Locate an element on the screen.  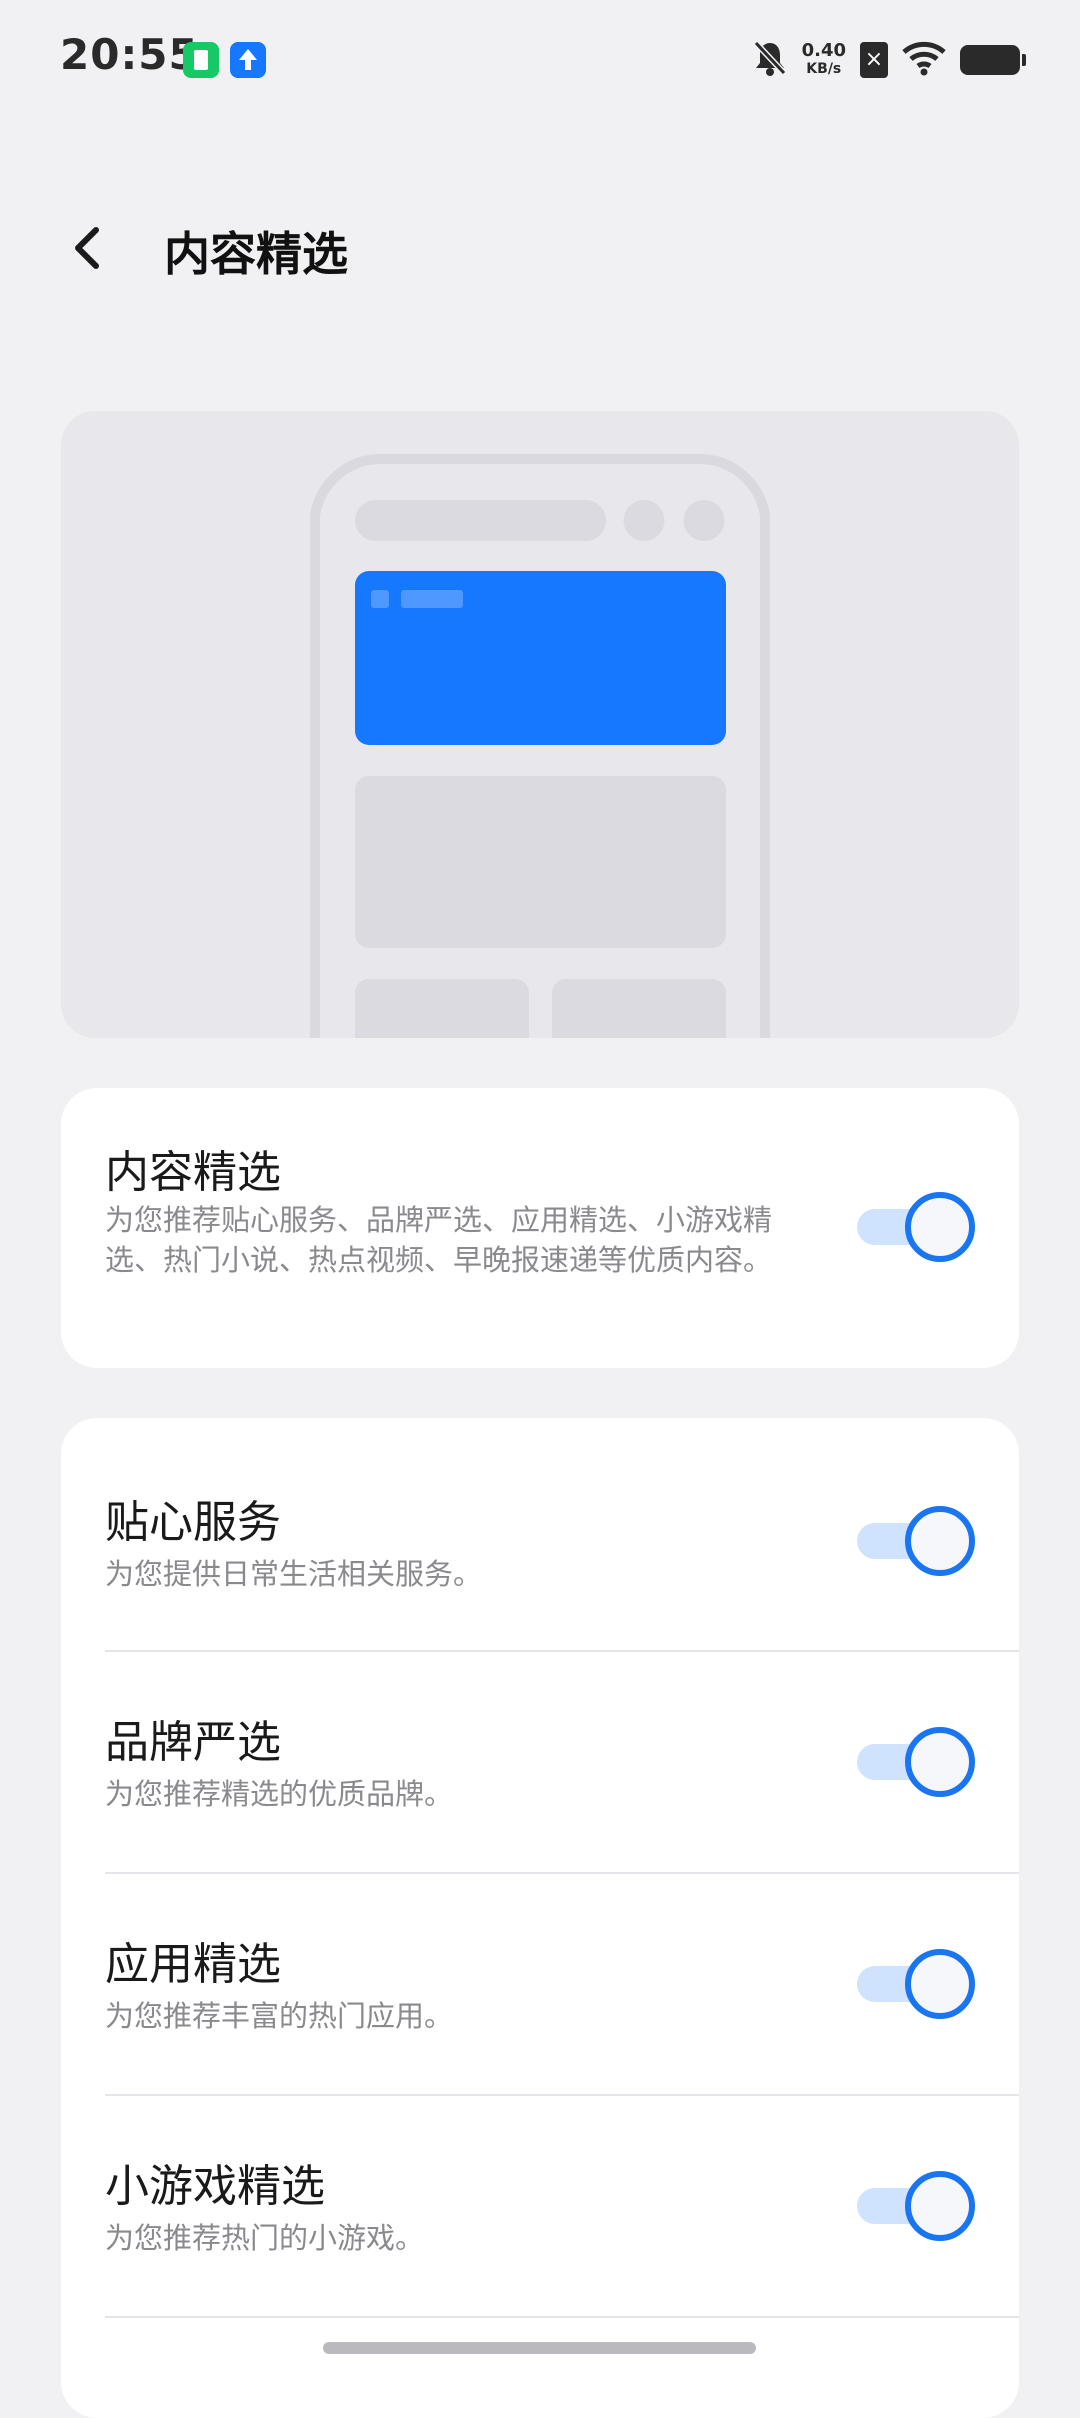
app-selection-toggle is located at coordinates (916, 1984).